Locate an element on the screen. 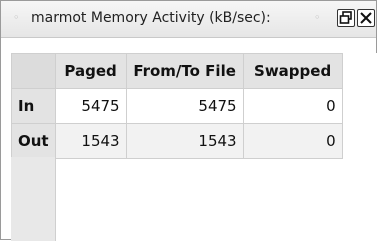  cell-in-swapped: 0 is located at coordinates (292, 106).